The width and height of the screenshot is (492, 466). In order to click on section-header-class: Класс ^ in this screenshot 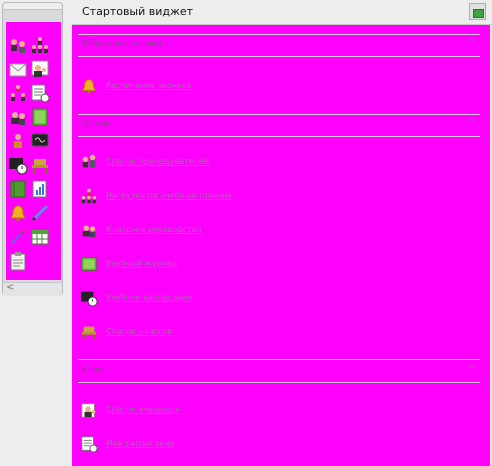, I will do `click(279, 373)`.